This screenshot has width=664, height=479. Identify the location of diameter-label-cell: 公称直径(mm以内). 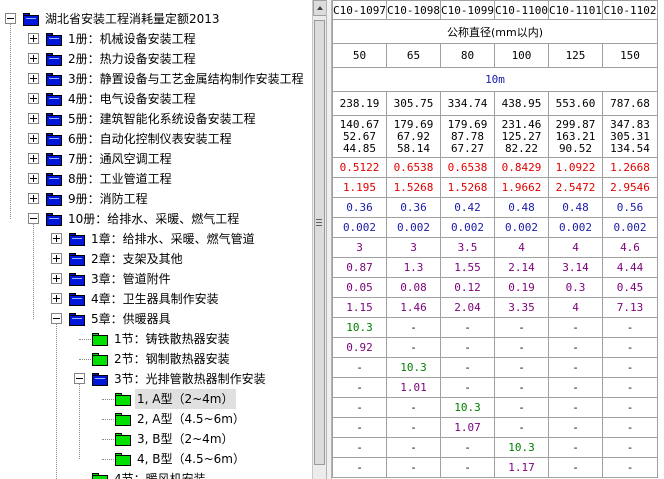
(495, 31).